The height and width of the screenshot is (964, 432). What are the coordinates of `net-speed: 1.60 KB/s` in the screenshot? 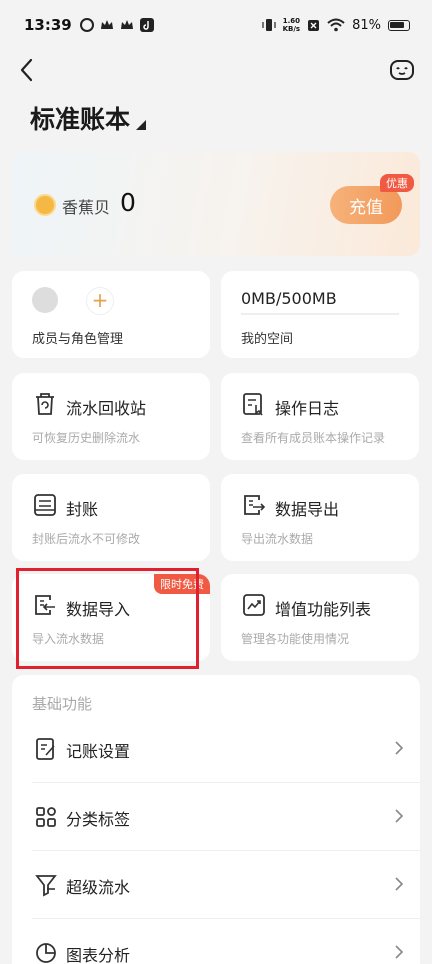 It's located at (291, 25).